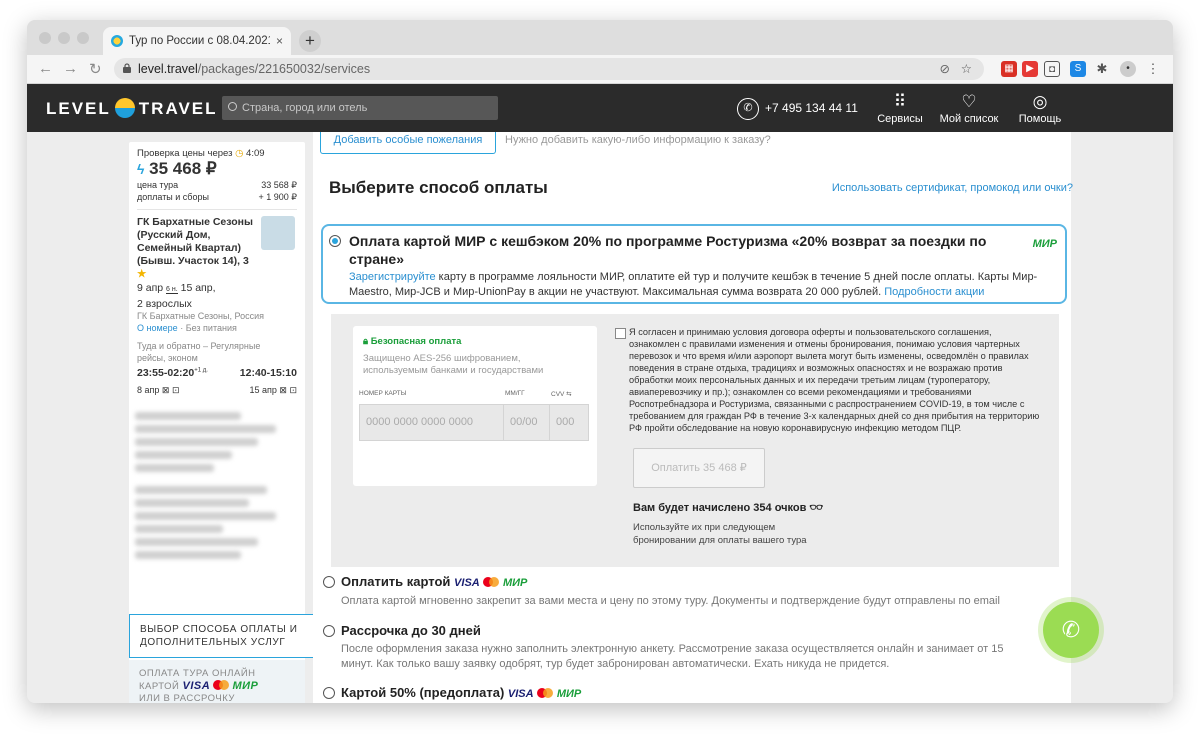  What do you see at coordinates (411, 630) in the screenshot?
I see `option-title: Рассрочка до 30 дней` at bounding box center [411, 630].